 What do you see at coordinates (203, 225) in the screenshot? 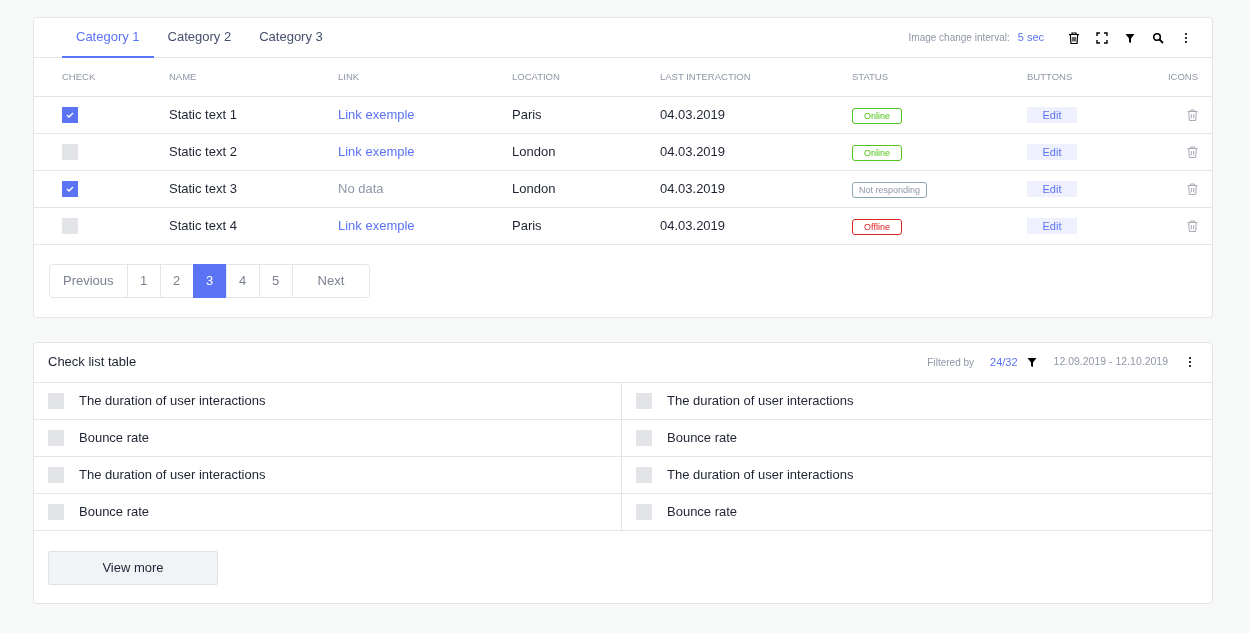
I see `name-text: Static text 4` at bounding box center [203, 225].